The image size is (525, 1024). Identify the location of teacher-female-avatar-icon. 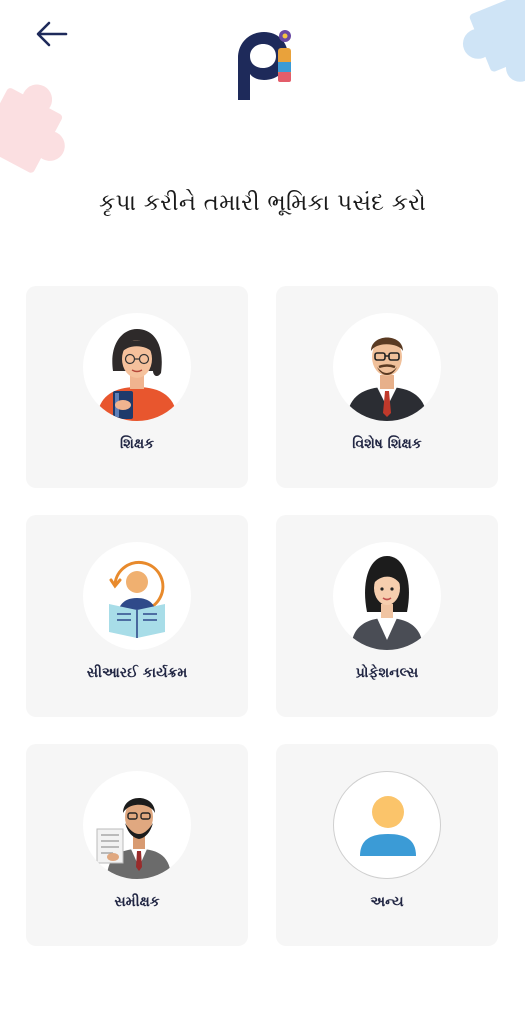
(137, 367).